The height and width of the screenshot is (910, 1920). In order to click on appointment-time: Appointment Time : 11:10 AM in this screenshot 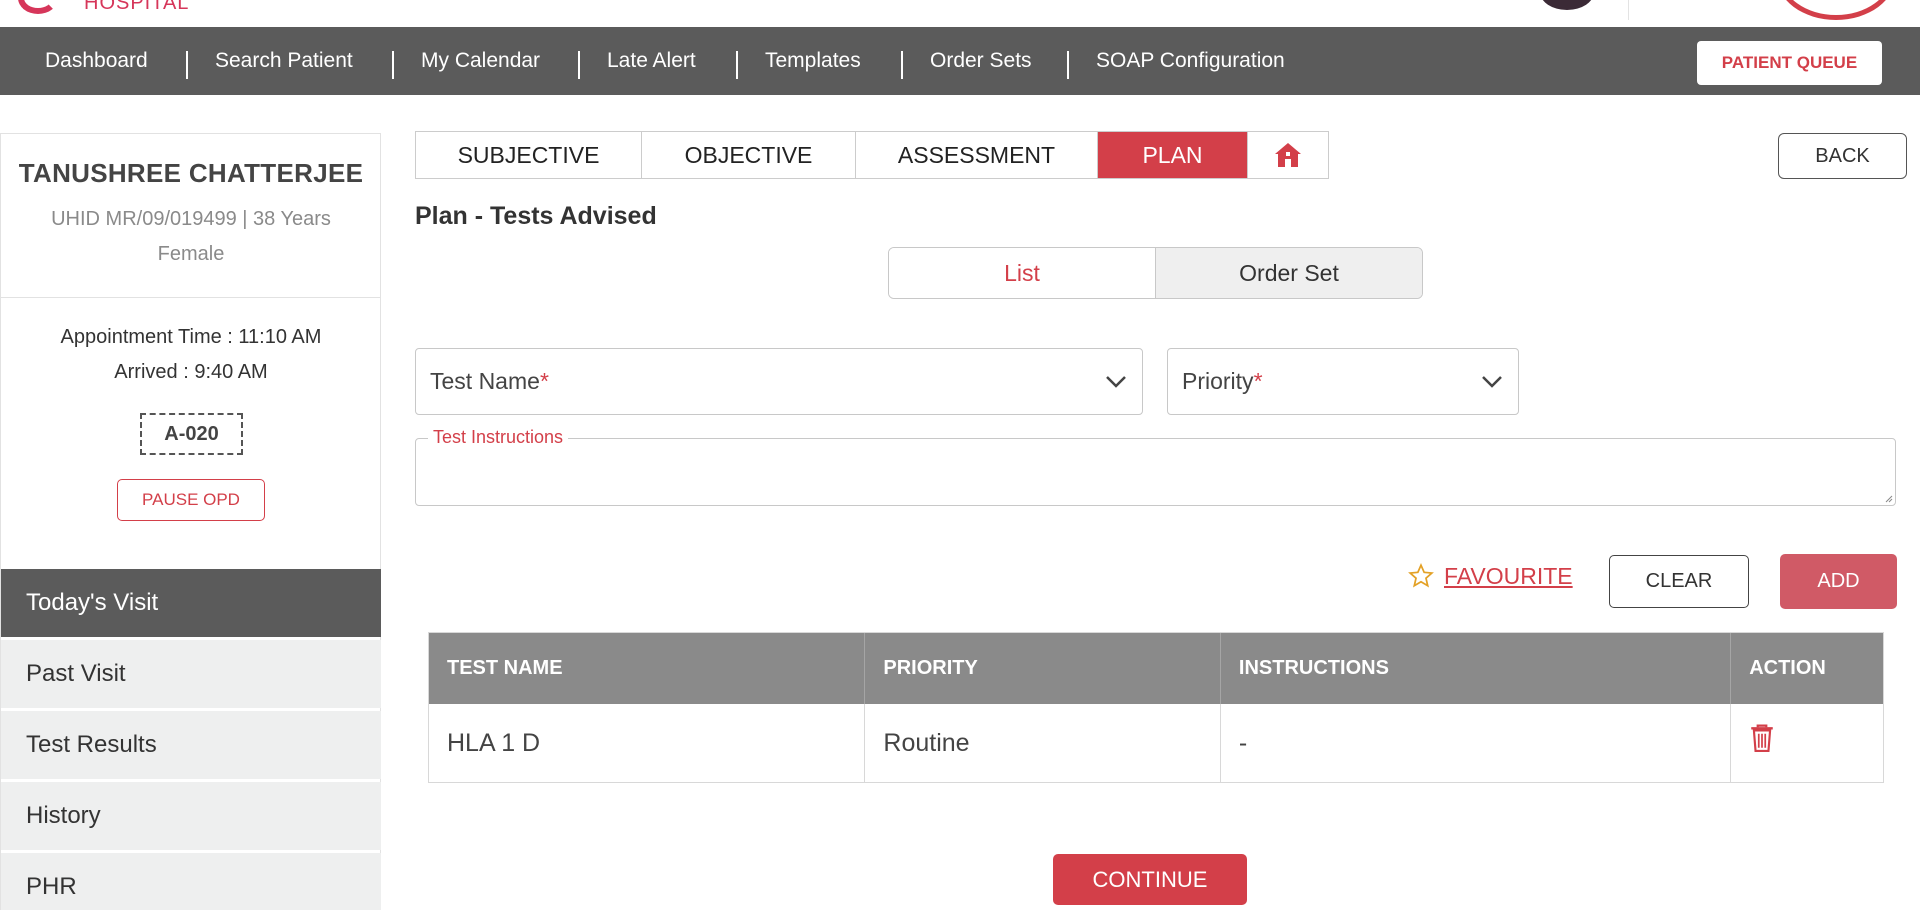, I will do `click(191, 337)`.